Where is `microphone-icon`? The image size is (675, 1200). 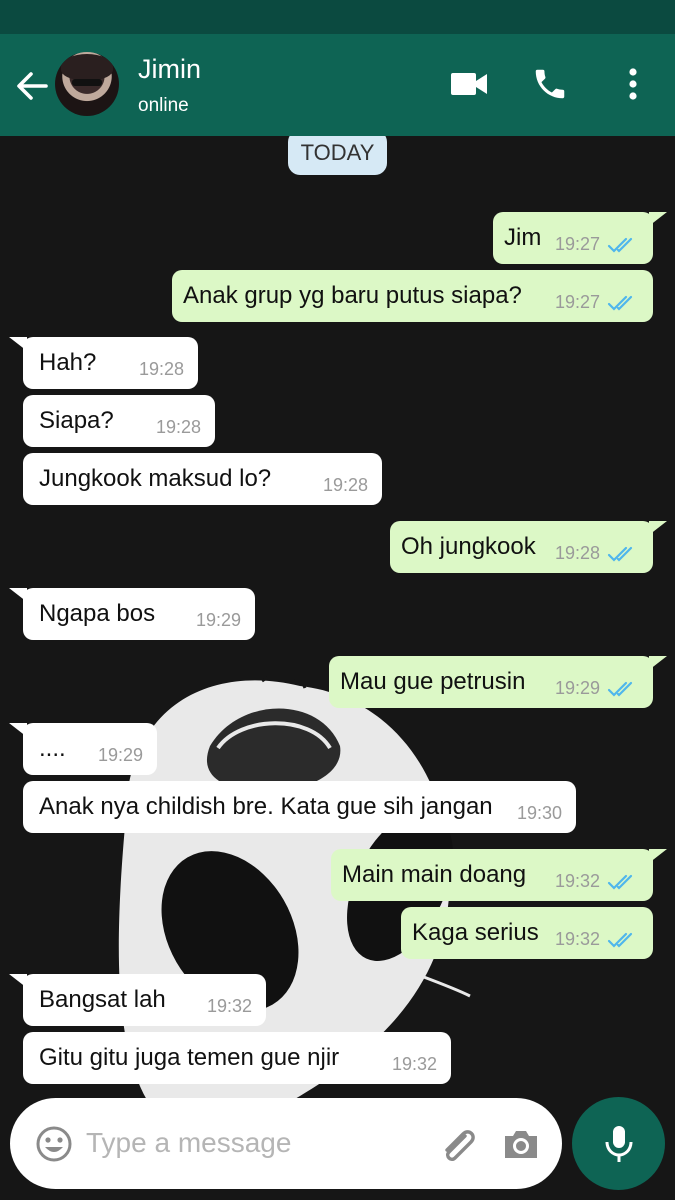 microphone-icon is located at coordinates (618, 1143).